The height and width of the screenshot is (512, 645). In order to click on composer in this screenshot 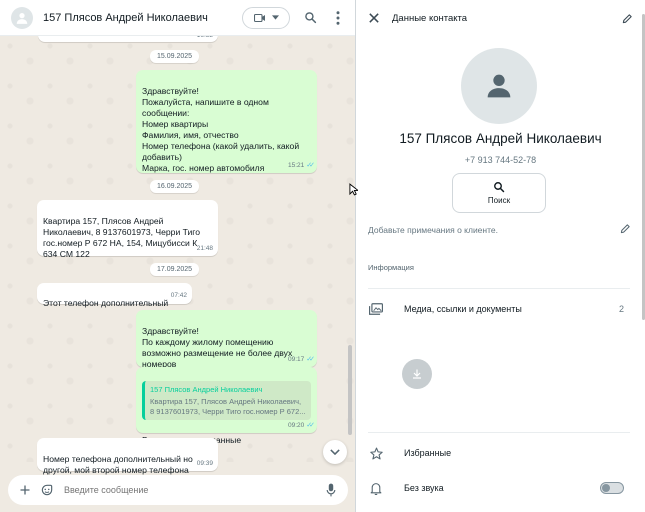, I will do `click(178, 490)`.